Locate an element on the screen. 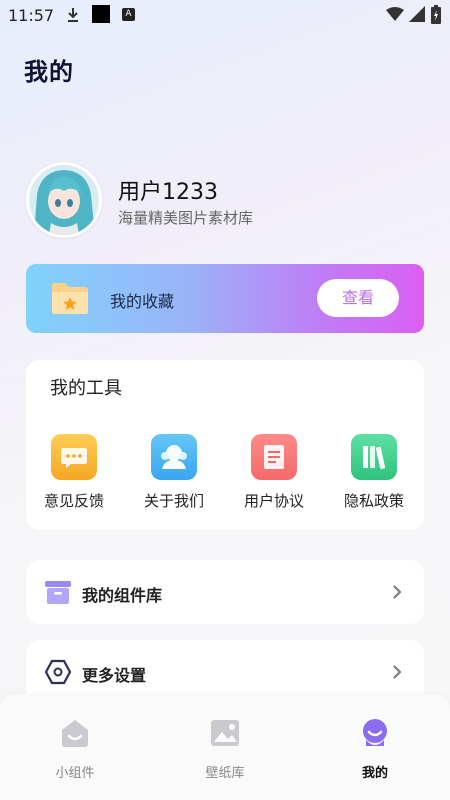  nav-widgets: 小组件 is located at coordinates (75, 748).